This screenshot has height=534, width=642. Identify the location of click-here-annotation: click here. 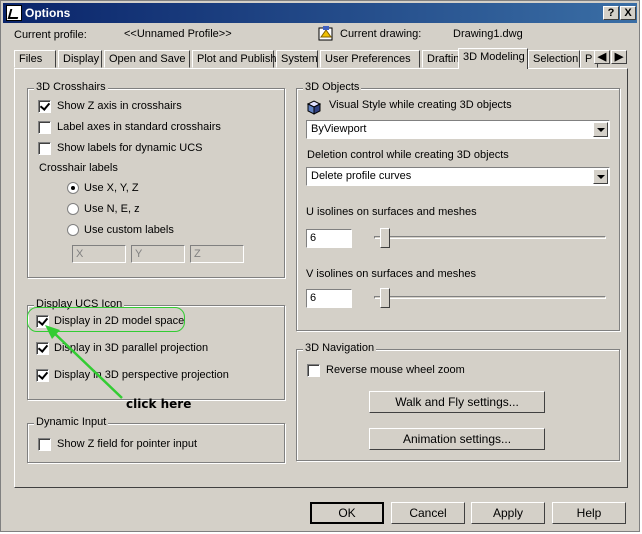
(159, 404).